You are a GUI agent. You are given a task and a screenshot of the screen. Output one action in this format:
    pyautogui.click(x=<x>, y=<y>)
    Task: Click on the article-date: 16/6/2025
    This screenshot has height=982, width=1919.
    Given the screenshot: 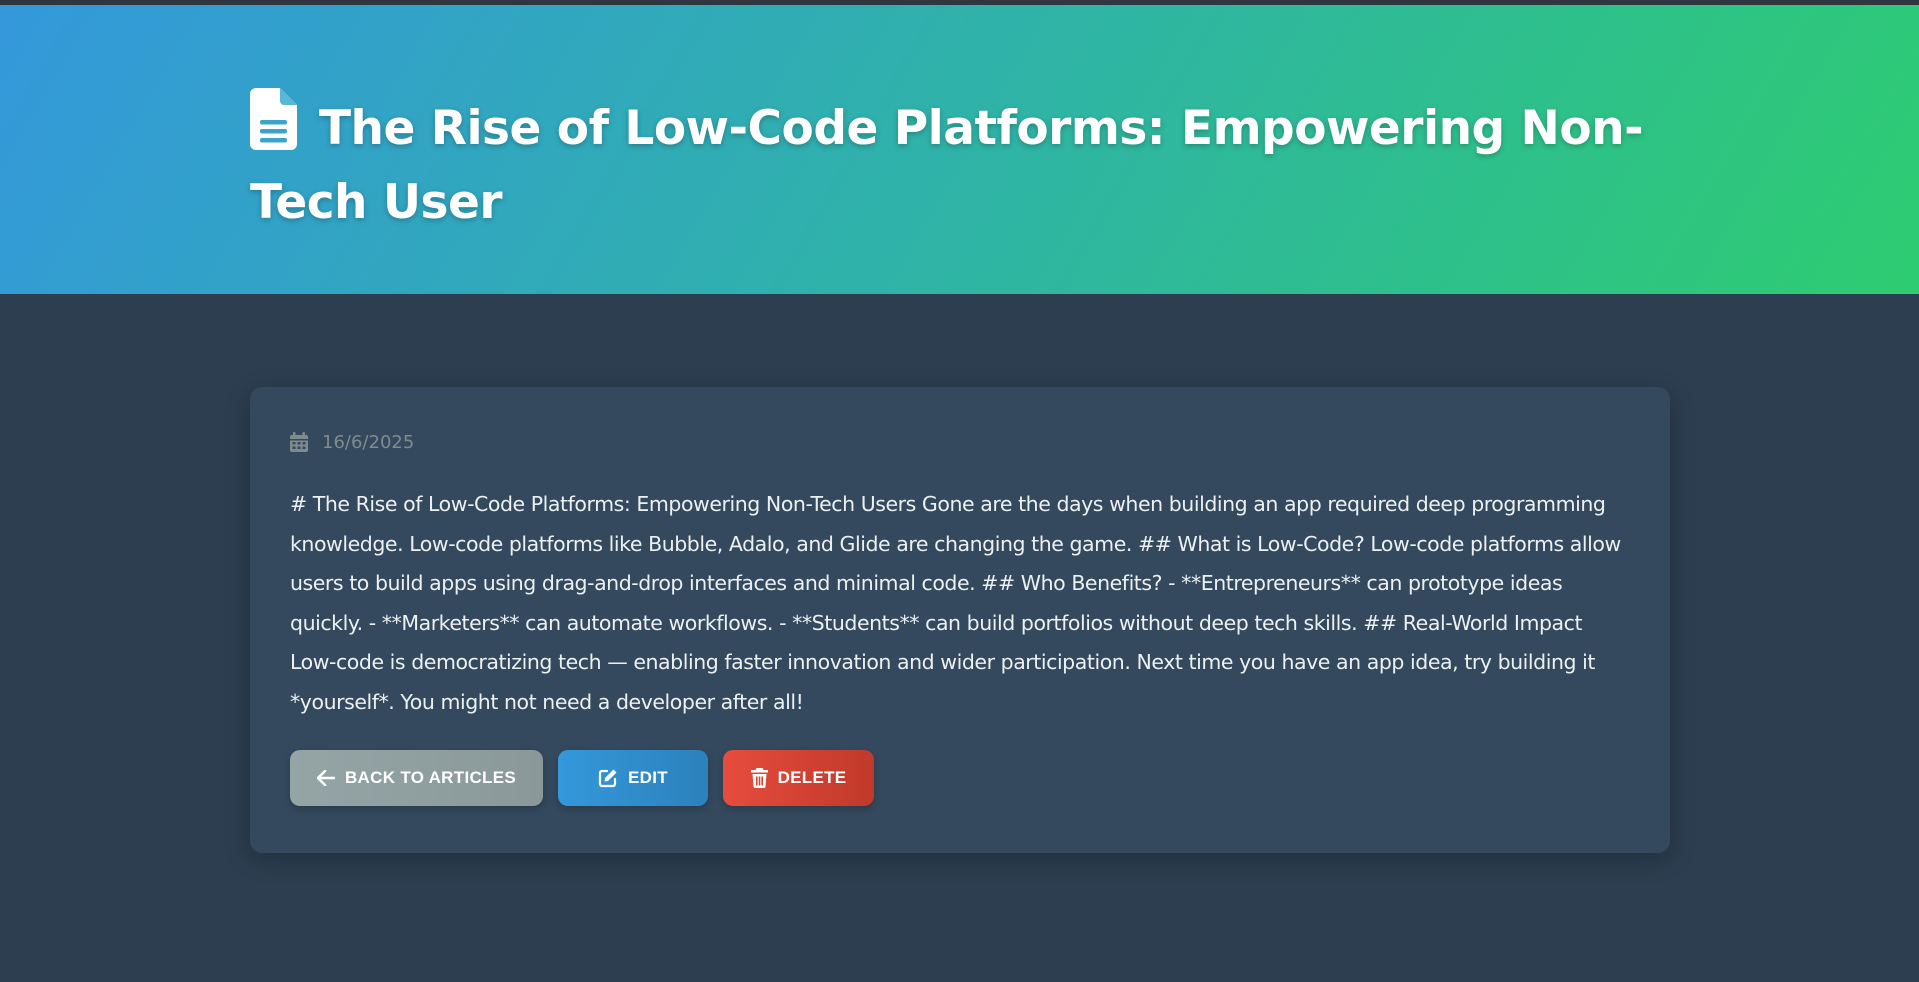 What is the action you would take?
    pyautogui.click(x=368, y=442)
    